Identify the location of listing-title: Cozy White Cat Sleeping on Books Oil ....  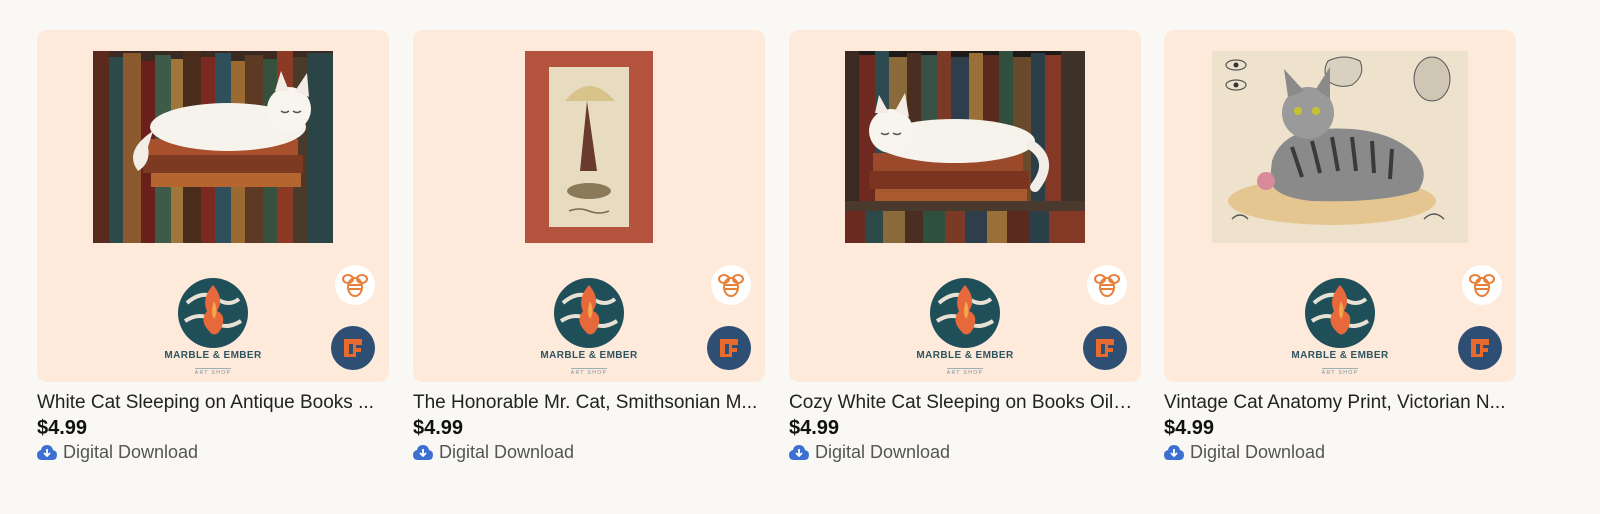
(961, 403).